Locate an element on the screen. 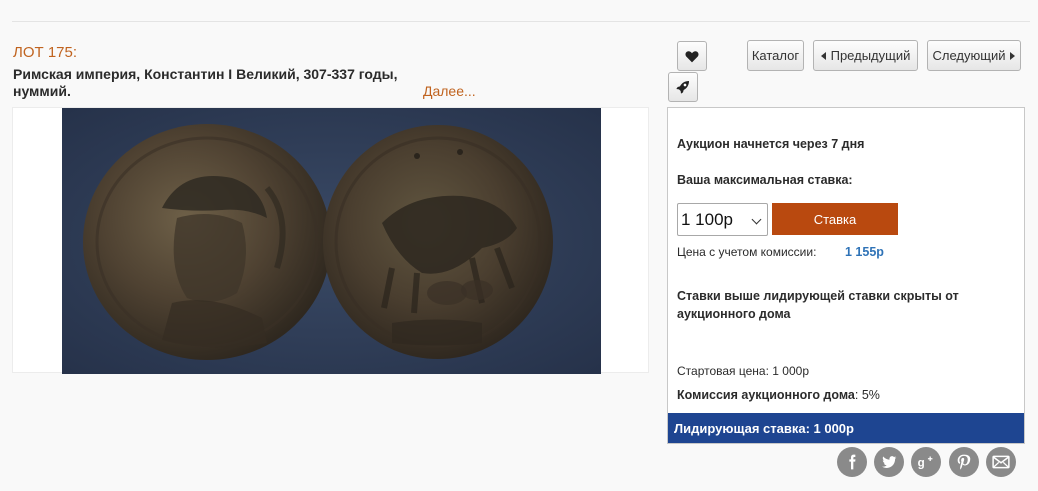  next-label: Следующий is located at coordinates (969, 55).